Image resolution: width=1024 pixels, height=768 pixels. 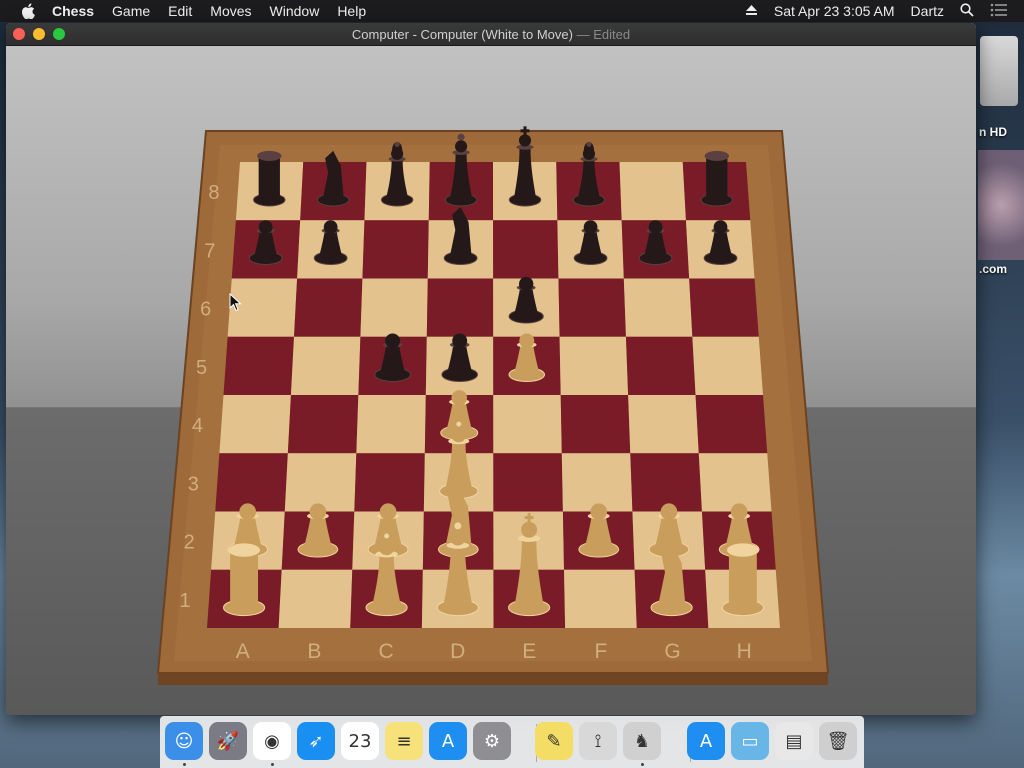 What do you see at coordinates (794, 741) in the screenshot?
I see `documents-stack-icon: ▤` at bounding box center [794, 741].